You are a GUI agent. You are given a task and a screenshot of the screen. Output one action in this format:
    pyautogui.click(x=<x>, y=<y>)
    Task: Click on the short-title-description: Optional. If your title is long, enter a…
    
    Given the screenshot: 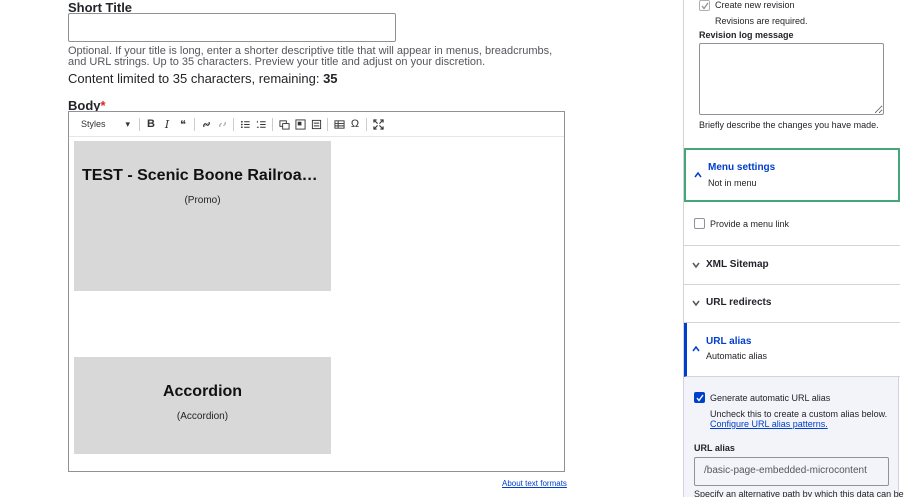 What is the action you would take?
    pyautogui.click(x=310, y=56)
    